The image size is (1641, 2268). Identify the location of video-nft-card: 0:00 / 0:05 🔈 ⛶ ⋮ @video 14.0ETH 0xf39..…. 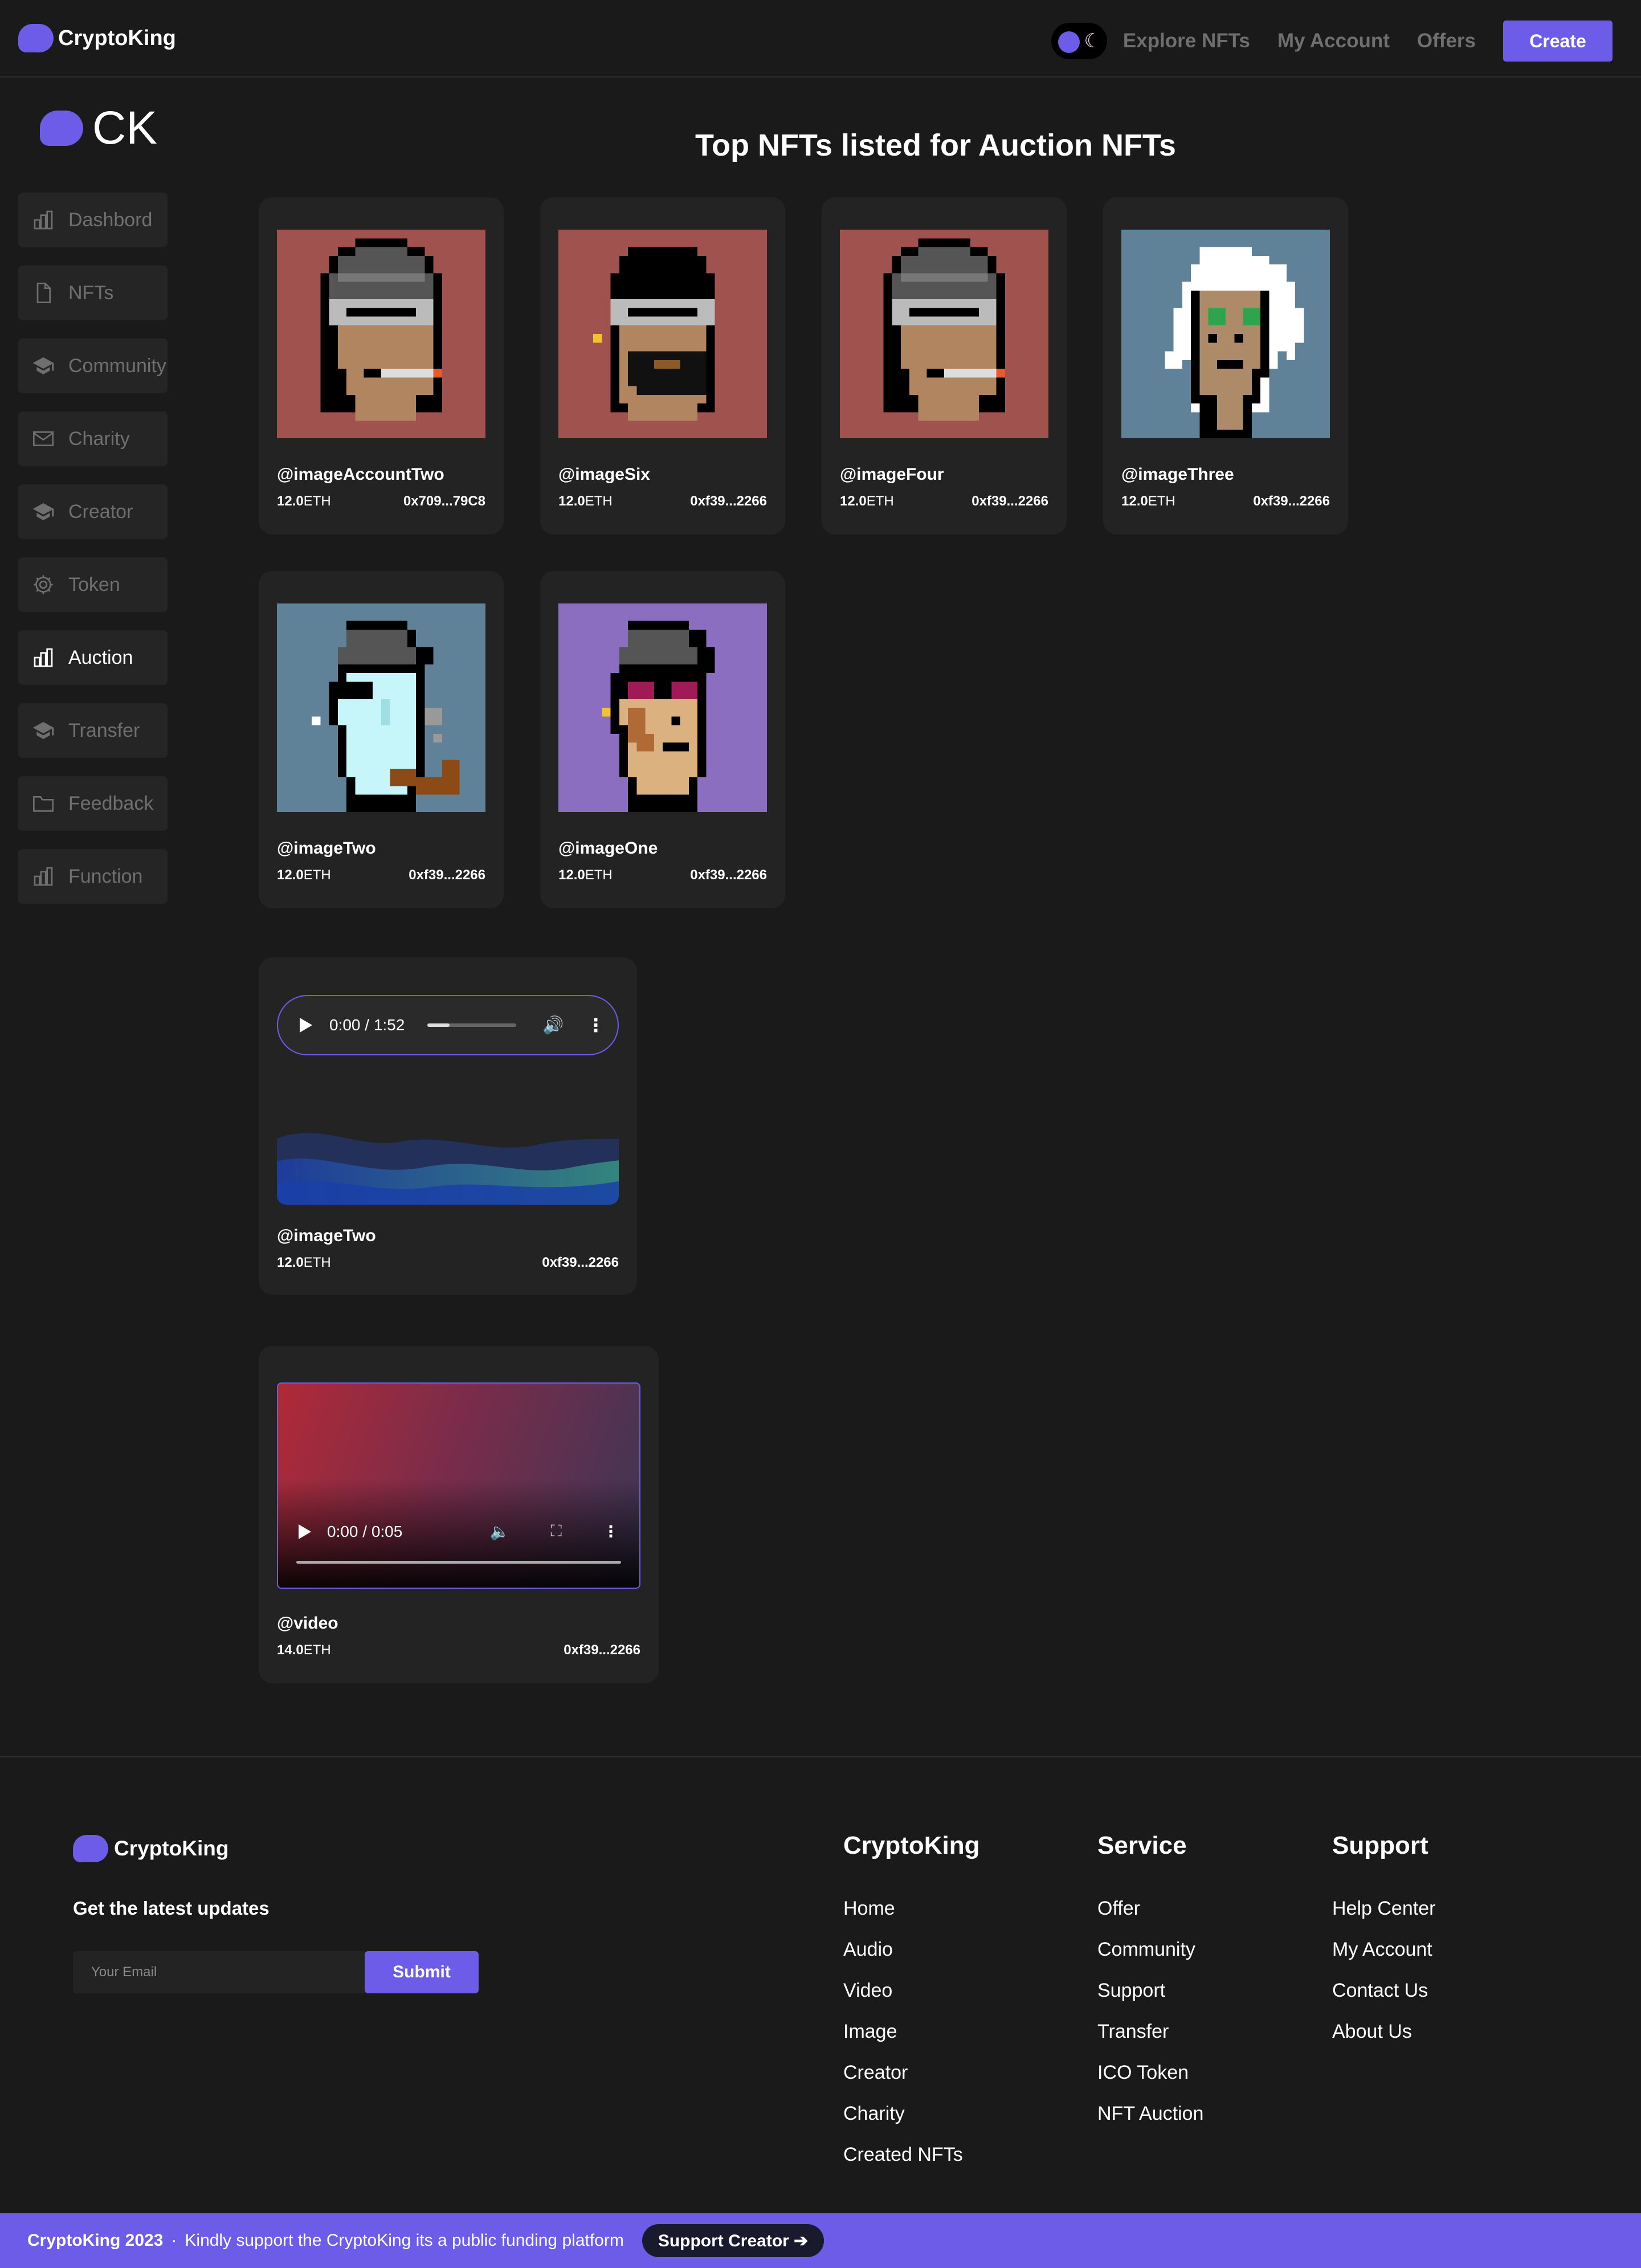
(459, 1514).